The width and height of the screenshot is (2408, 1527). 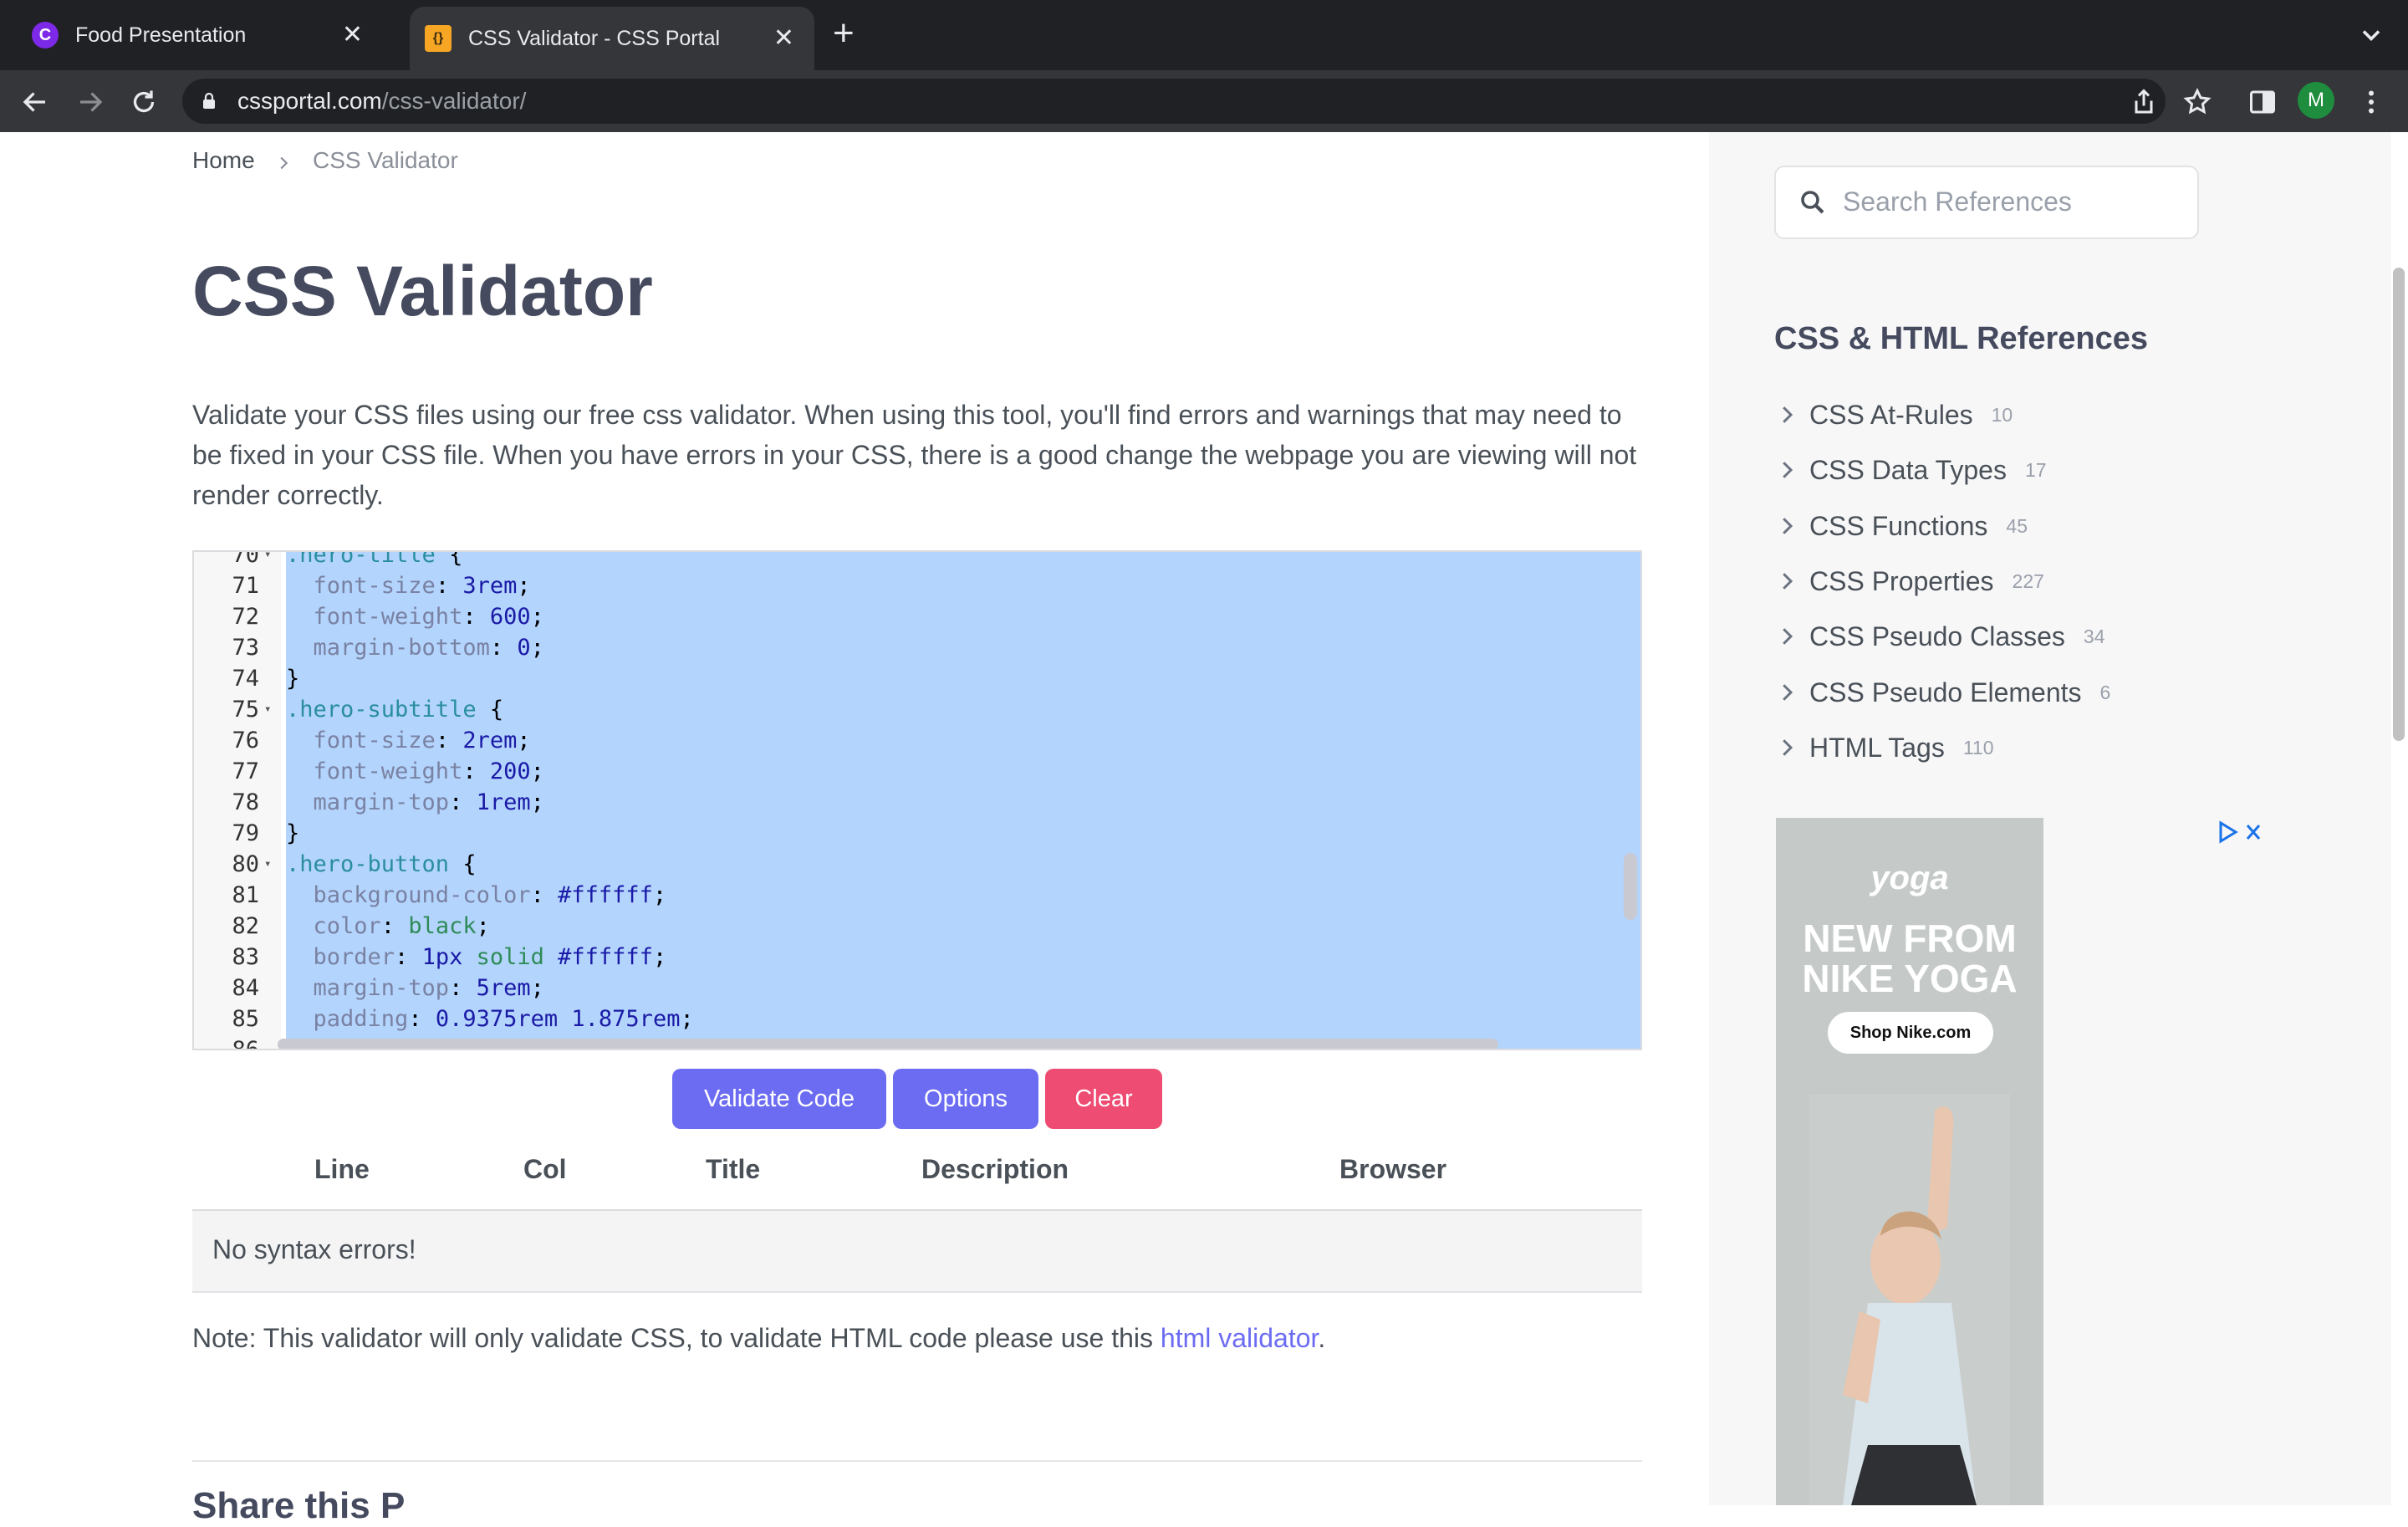 I want to click on editor-scrollbar-vertical, so click(x=1631, y=887).